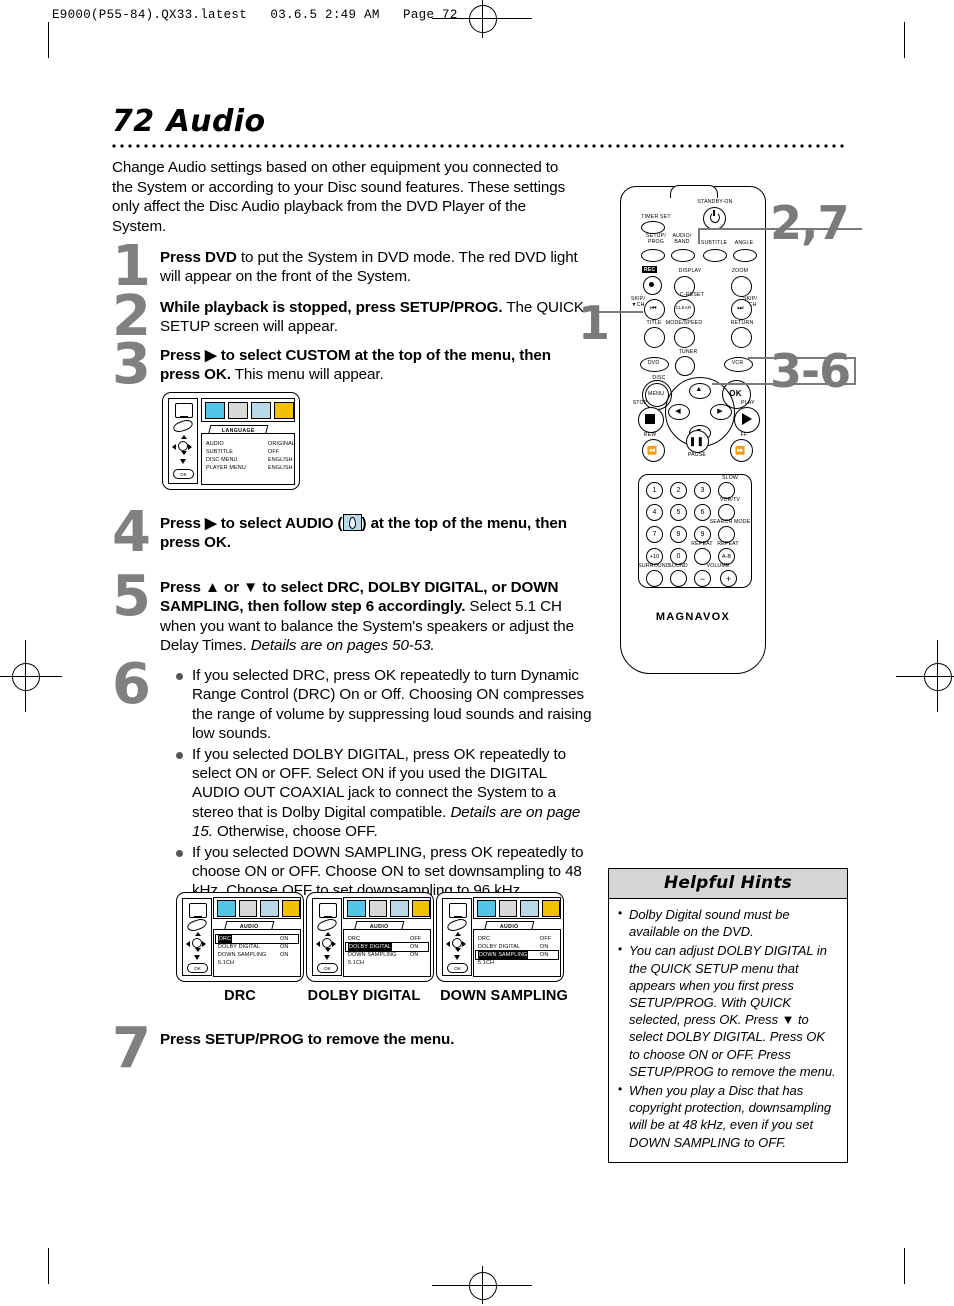  What do you see at coordinates (702, 578) in the screenshot?
I see `volume-down-button: −` at bounding box center [702, 578].